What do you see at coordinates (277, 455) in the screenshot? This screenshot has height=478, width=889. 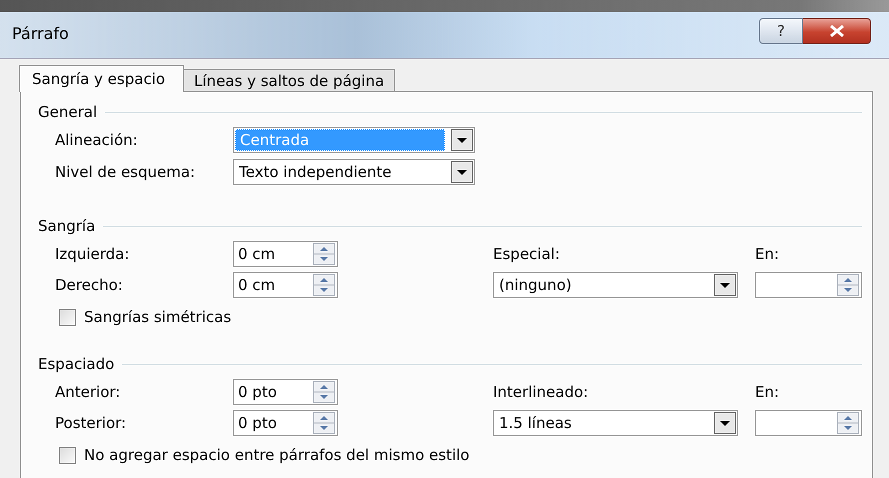 I see `checkbox-label: No agregar espacio entre párrafos del mismo estilo` at bounding box center [277, 455].